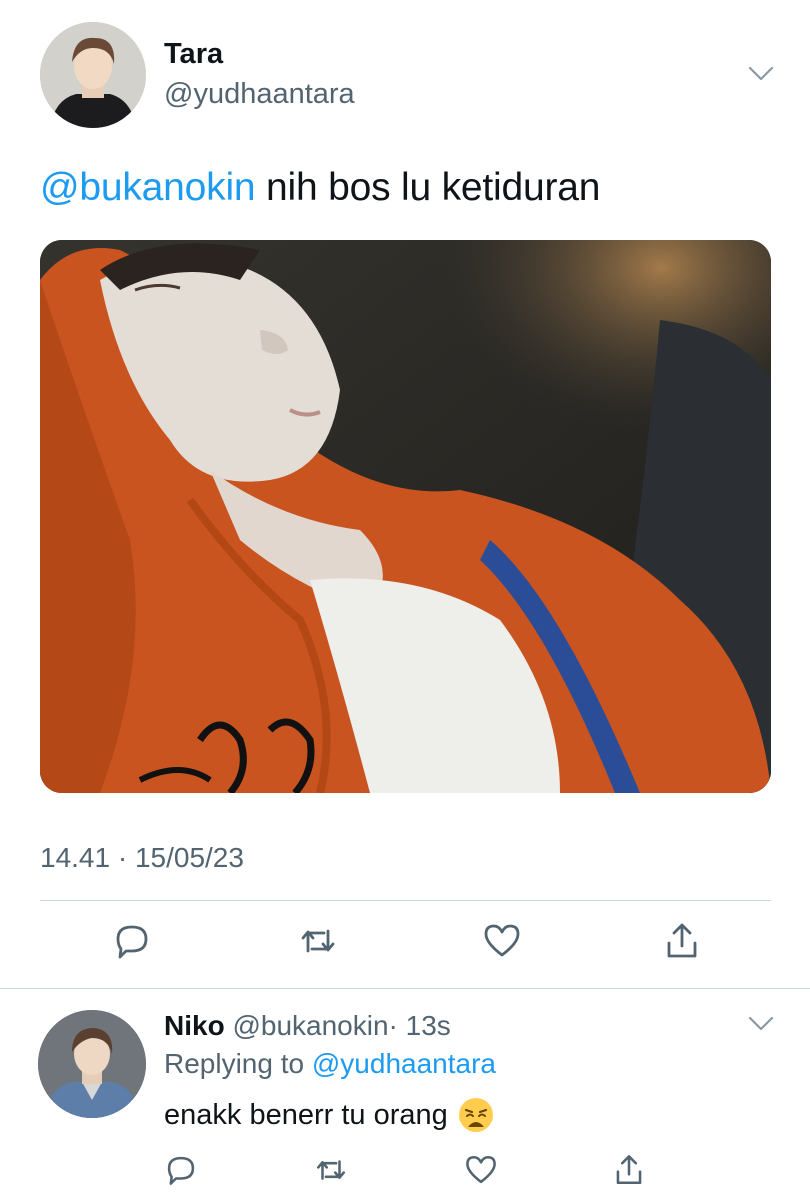  I want to click on author-avatar, so click(93, 75).